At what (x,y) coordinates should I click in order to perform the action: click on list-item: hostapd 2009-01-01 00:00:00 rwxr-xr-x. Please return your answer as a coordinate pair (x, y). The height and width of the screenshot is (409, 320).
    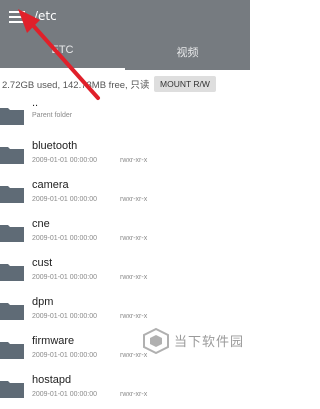
    Looking at the image, I should click on (125, 389).